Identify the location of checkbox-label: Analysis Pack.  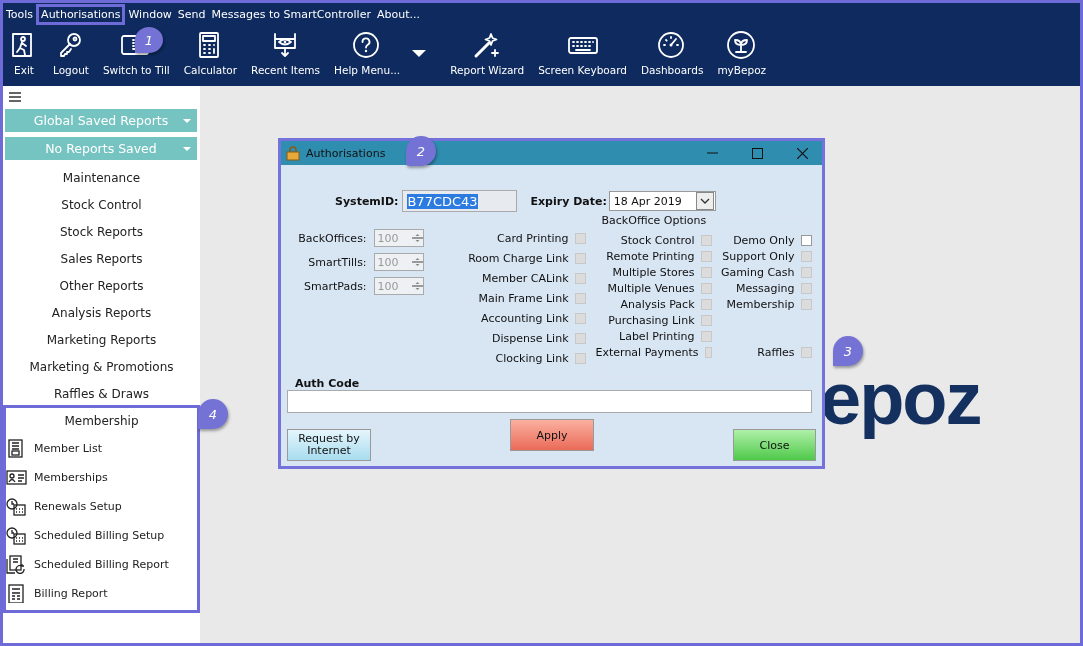
(657, 304).